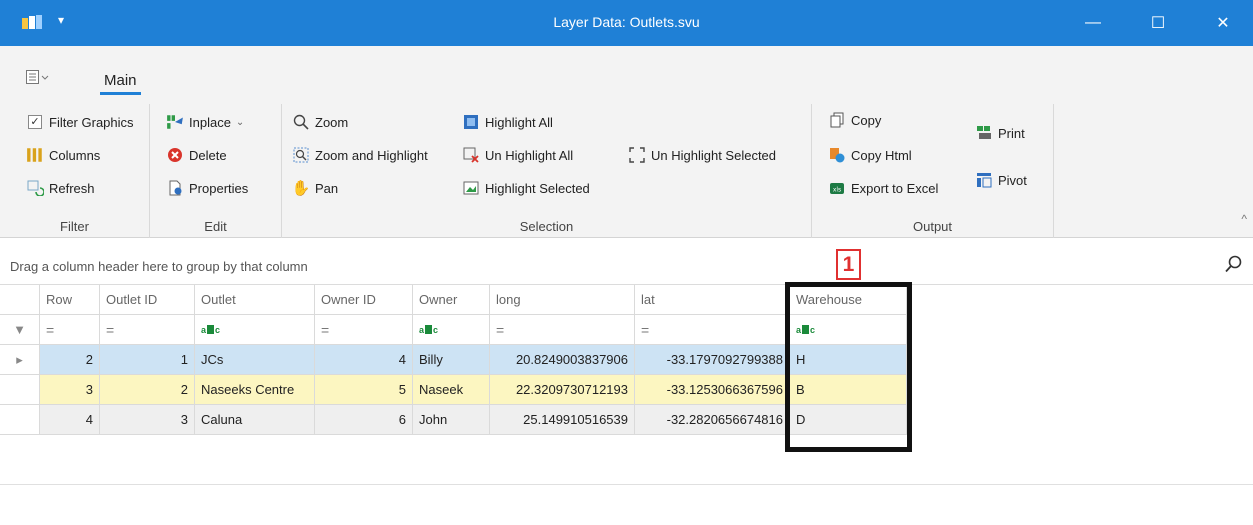  I want to click on zoom-button: Zoom, so click(320, 122).